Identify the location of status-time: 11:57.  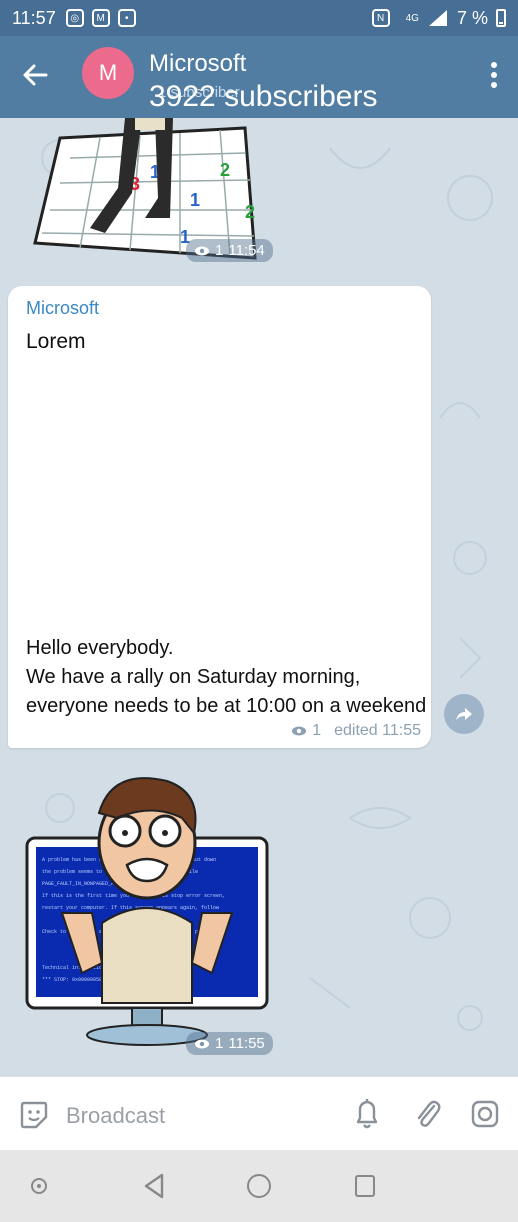
(34, 17).